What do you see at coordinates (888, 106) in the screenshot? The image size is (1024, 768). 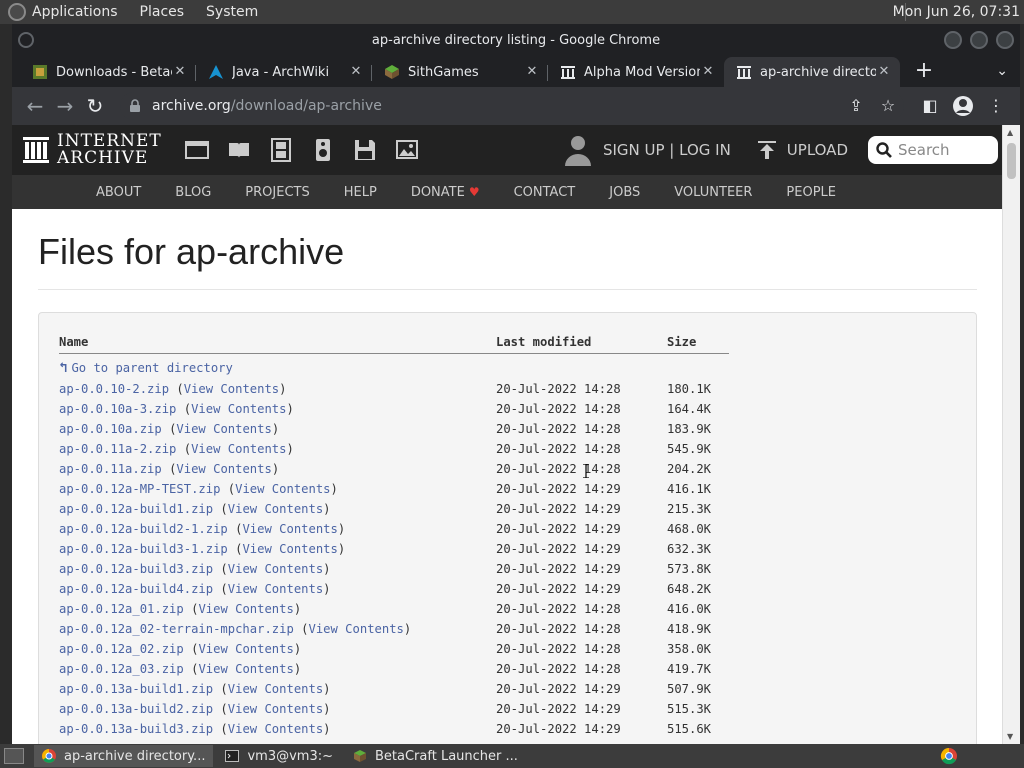 I see `bookmark-star-icon: ☆` at bounding box center [888, 106].